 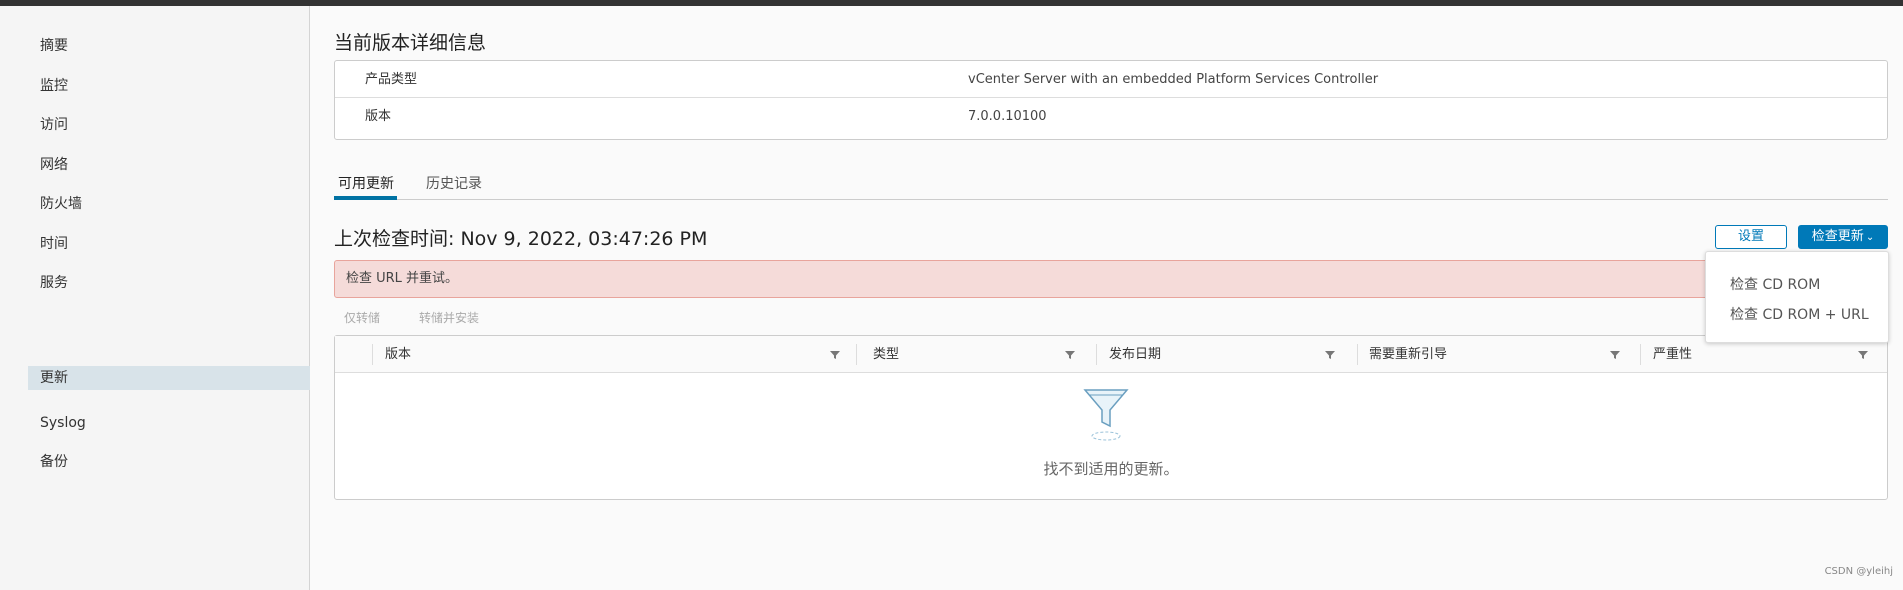 What do you see at coordinates (1111, 116) in the screenshot?
I see `info-row-version: 版本 7.0.0.10100` at bounding box center [1111, 116].